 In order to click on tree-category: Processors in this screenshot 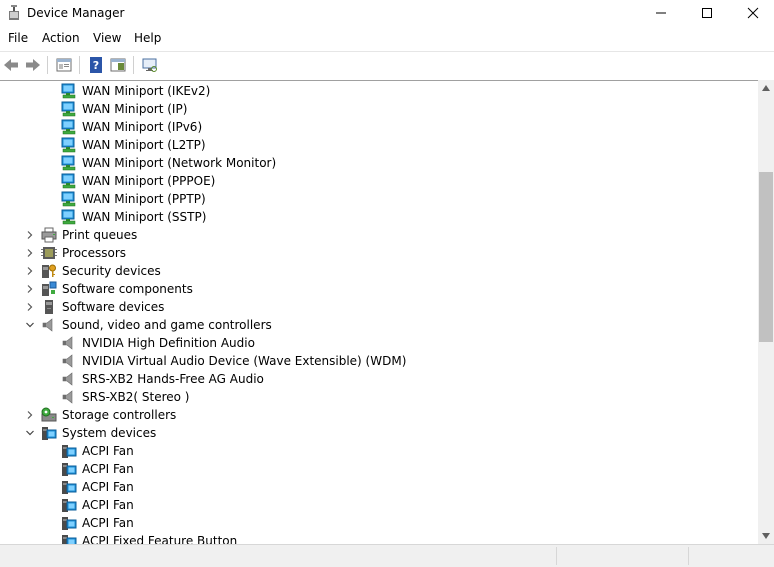, I will do `click(83, 253)`.